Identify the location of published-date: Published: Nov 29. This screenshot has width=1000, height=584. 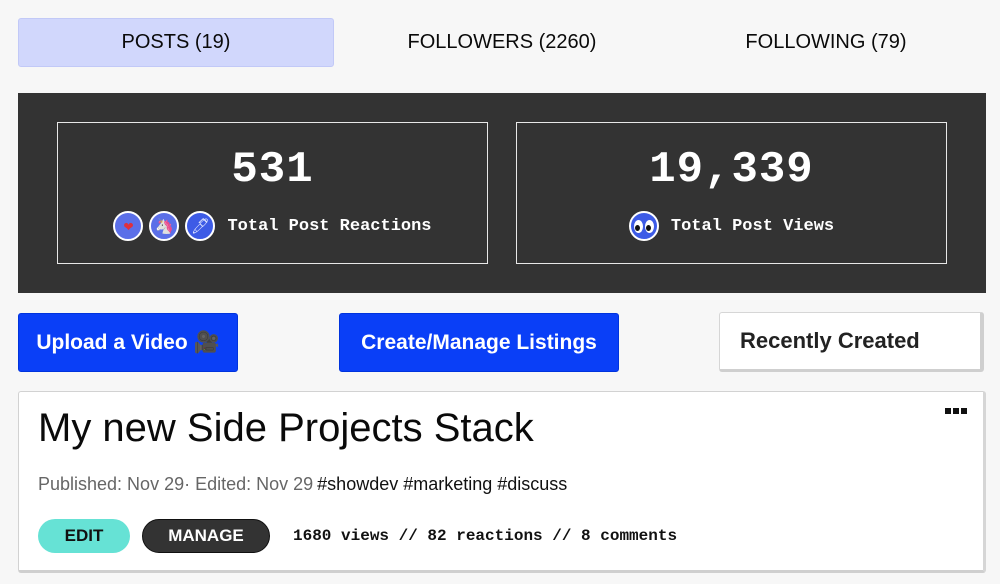
(111, 484).